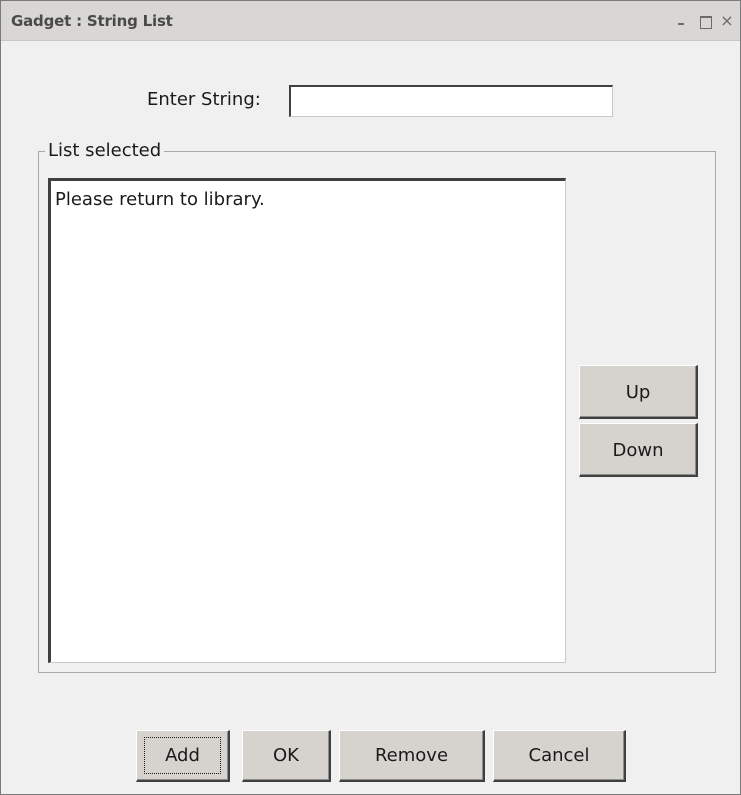 Image resolution: width=741 pixels, height=795 pixels. Describe the element at coordinates (412, 756) in the screenshot. I see `remove-button: Remove` at that location.